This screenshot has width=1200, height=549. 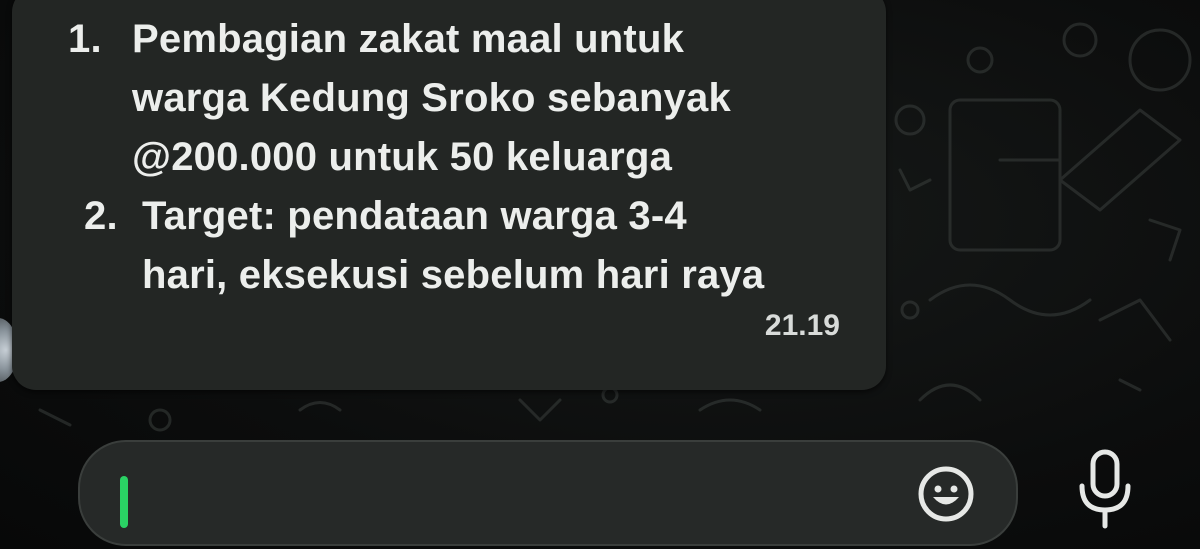 I want to click on message-line: warga Kedung Sroko sebanyak, so click(x=431, y=98).